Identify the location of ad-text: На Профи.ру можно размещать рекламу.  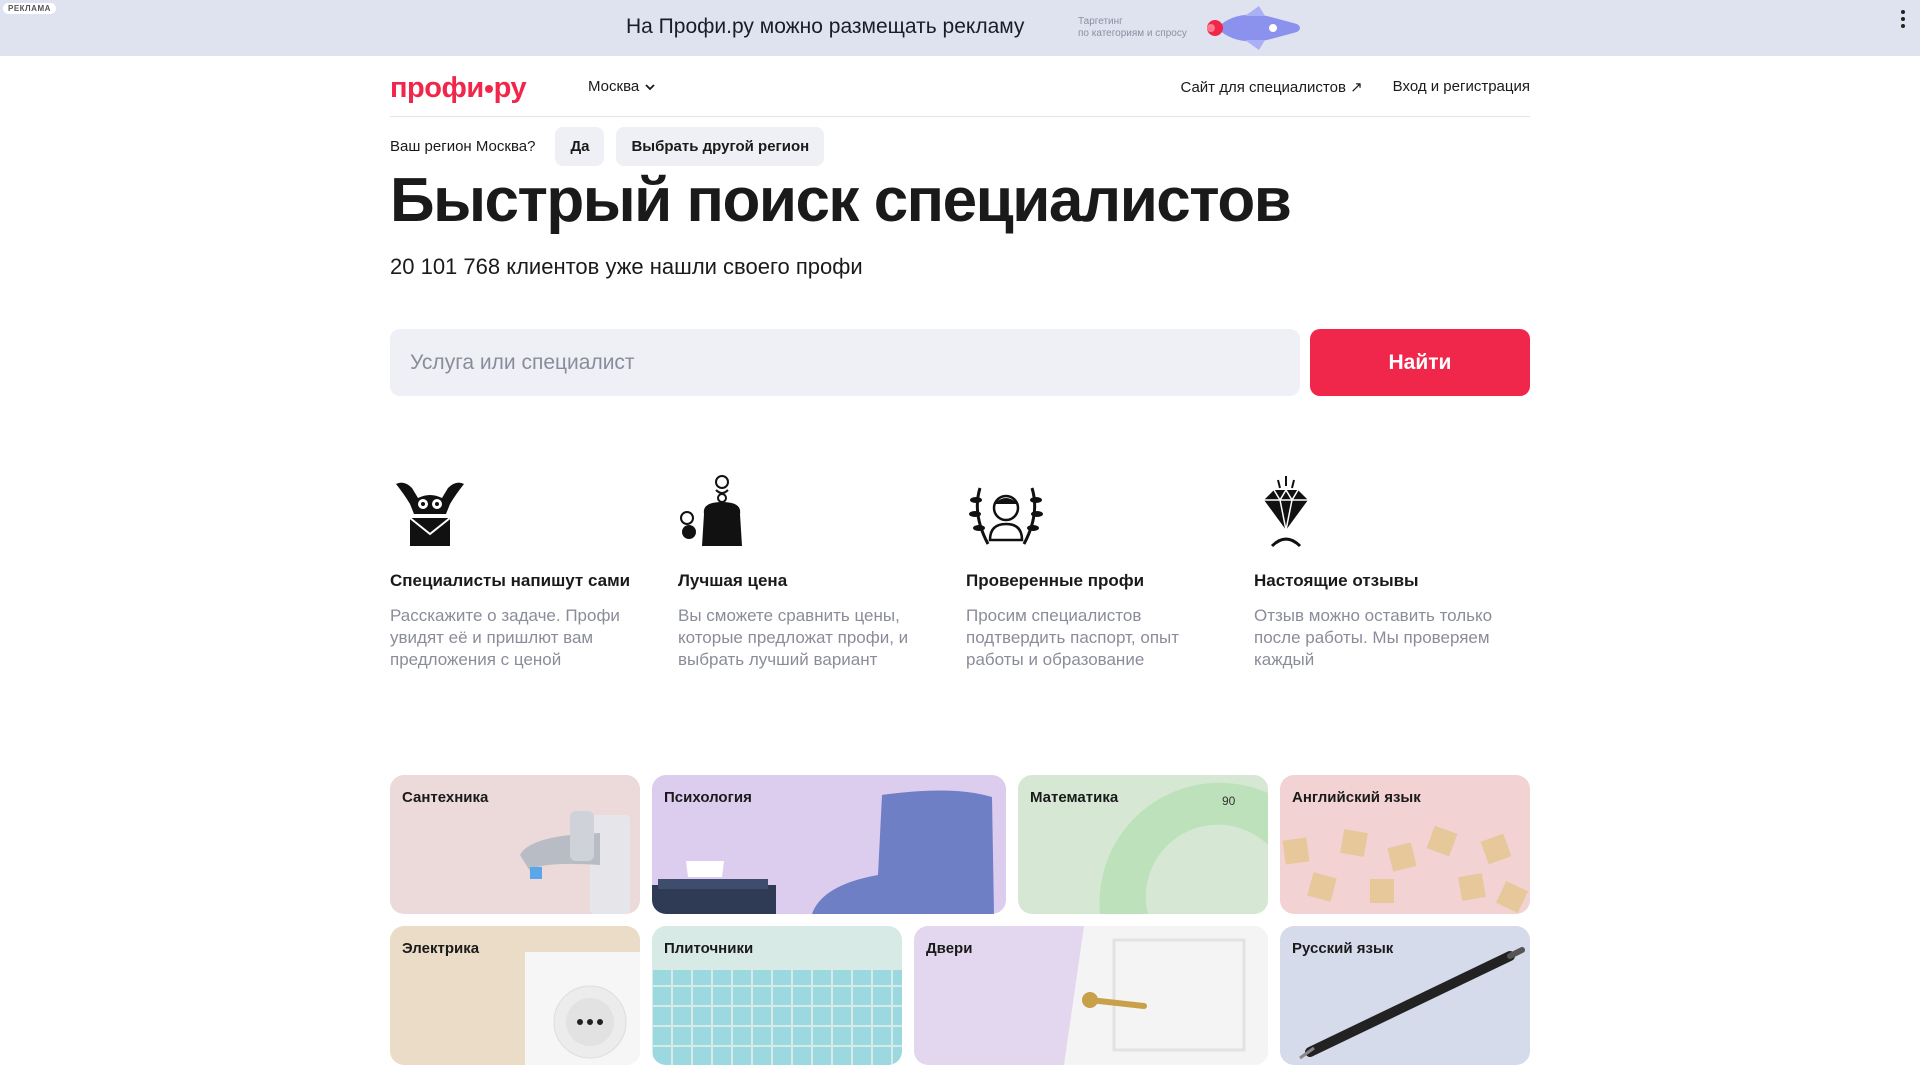
(825, 27).